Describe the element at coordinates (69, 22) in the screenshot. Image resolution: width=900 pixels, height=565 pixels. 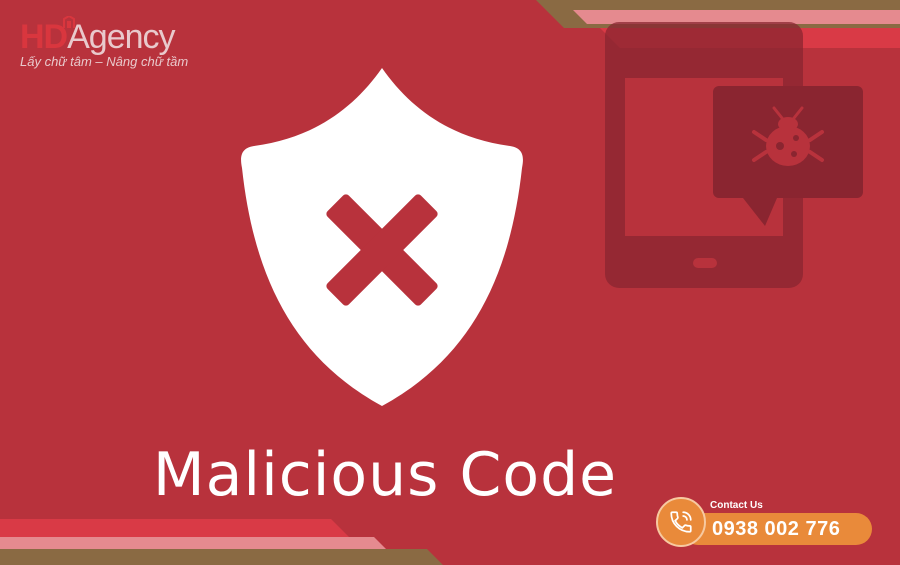
I see `logo-mark-icon` at that location.